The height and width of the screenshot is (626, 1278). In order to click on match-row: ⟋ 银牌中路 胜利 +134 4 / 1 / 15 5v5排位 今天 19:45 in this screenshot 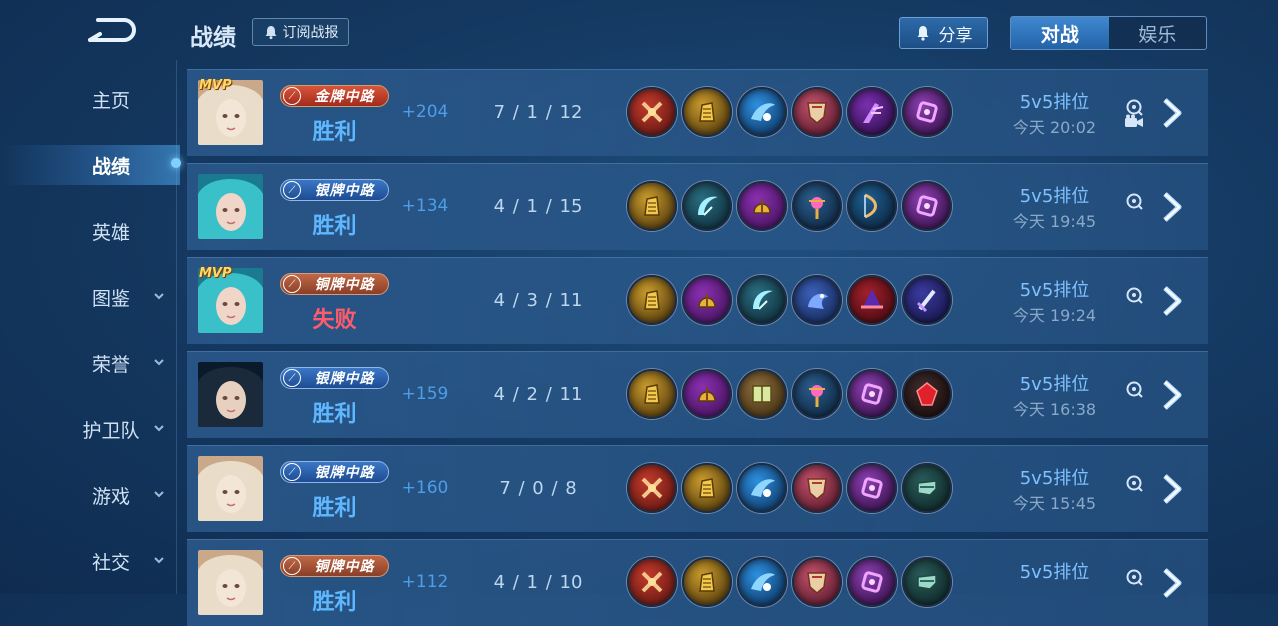, I will do `click(697, 206)`.